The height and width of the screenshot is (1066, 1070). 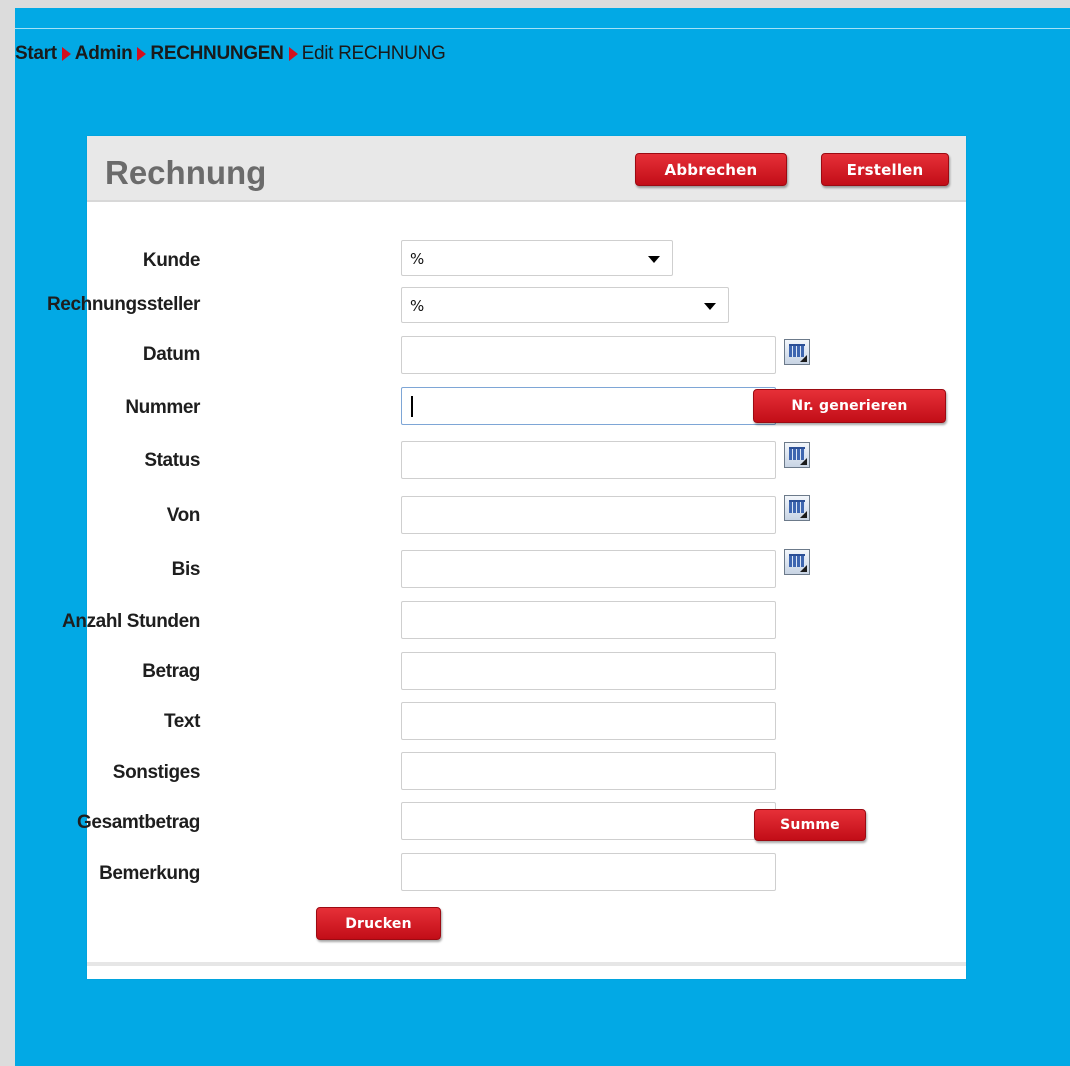 I want to click on kunde-select-value: %, so click(x=417, y=259).